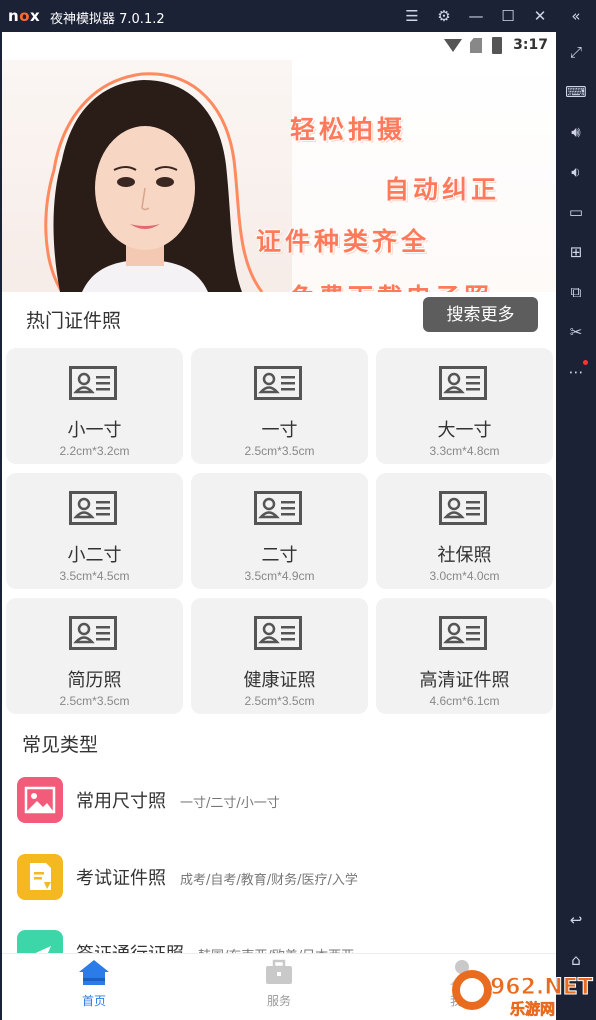 The width and height of the screenshot is (596, 1020). Describe the element at coordinates (464, 680) in the screenshot. I see `photo-size-name: 高清证件照` at that location.